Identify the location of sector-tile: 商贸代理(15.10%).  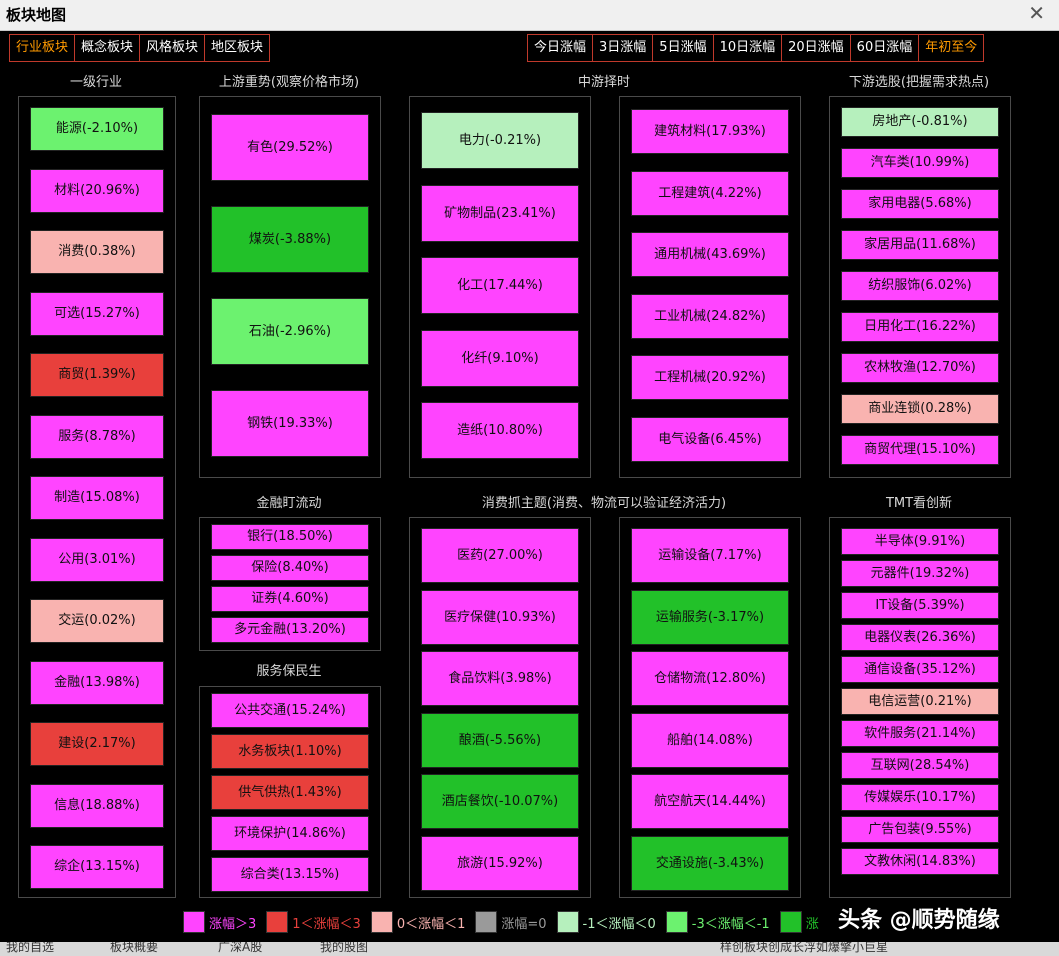
(920, 450).